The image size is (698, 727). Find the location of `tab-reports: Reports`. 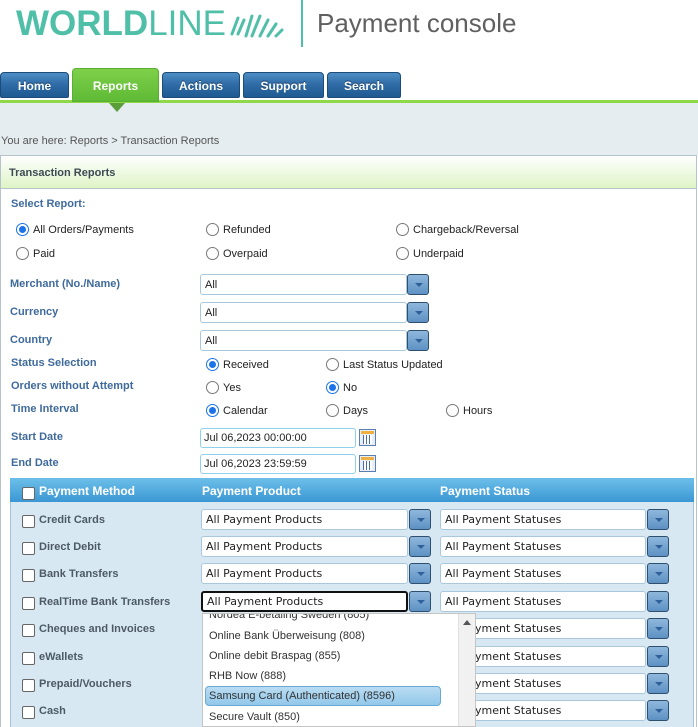

tab-reports: Reports is located at coordinates (115, 85).